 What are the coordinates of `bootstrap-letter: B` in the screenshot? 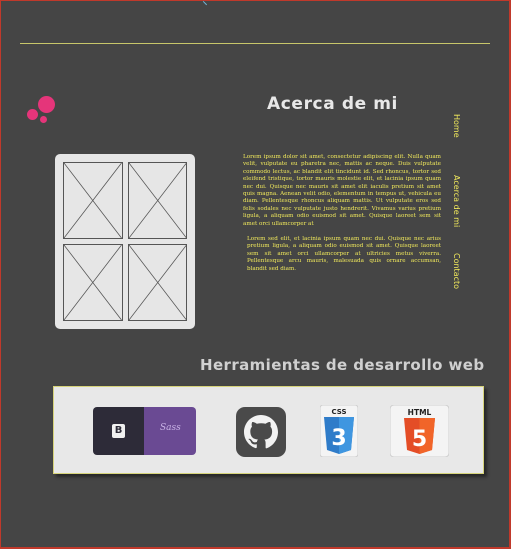 It's located at (118, 431).